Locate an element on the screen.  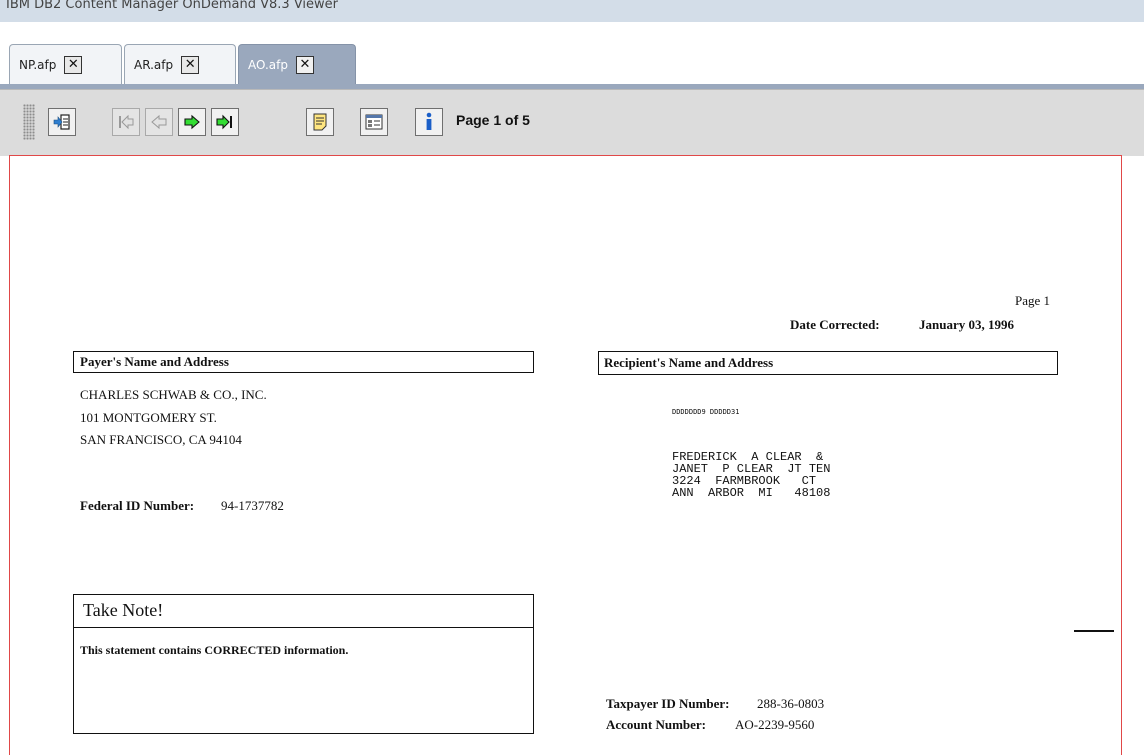
go-to-page-icon is located at coordinates (61, 122).